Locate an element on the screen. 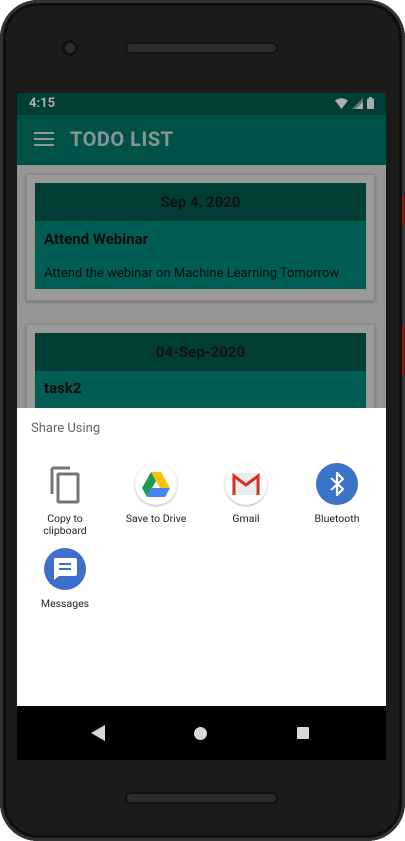  google-drive-icon is located at coordinates (156, 484).